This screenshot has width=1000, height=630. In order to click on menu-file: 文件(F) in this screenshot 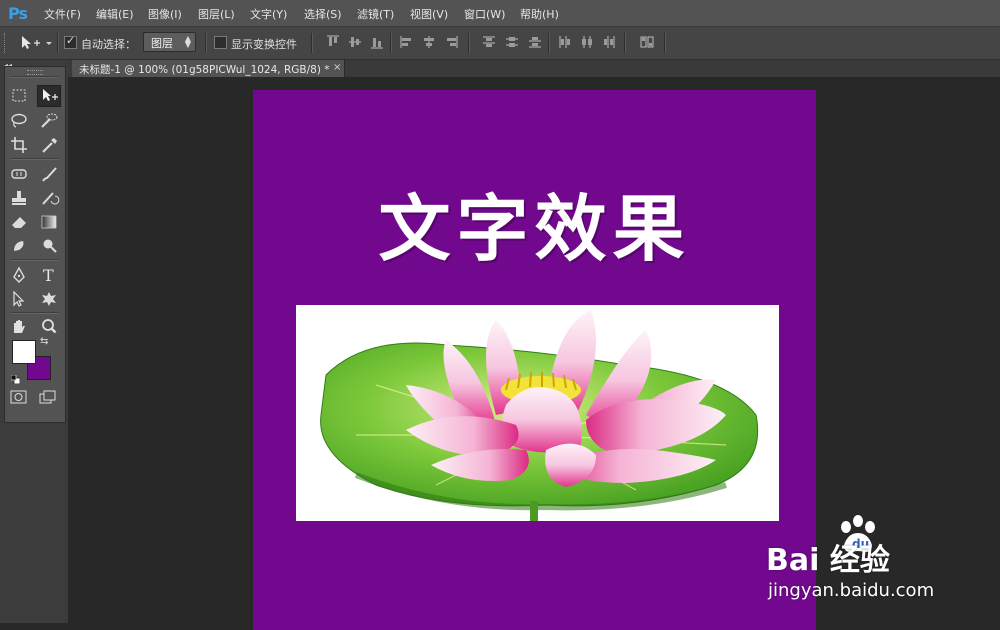, I will do `click(62, 14)`.